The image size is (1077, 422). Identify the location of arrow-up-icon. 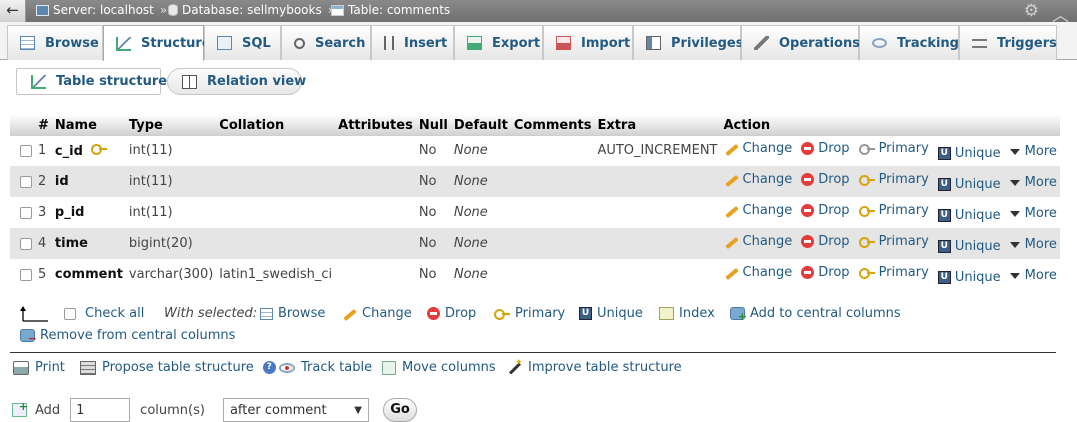
(34, 314).